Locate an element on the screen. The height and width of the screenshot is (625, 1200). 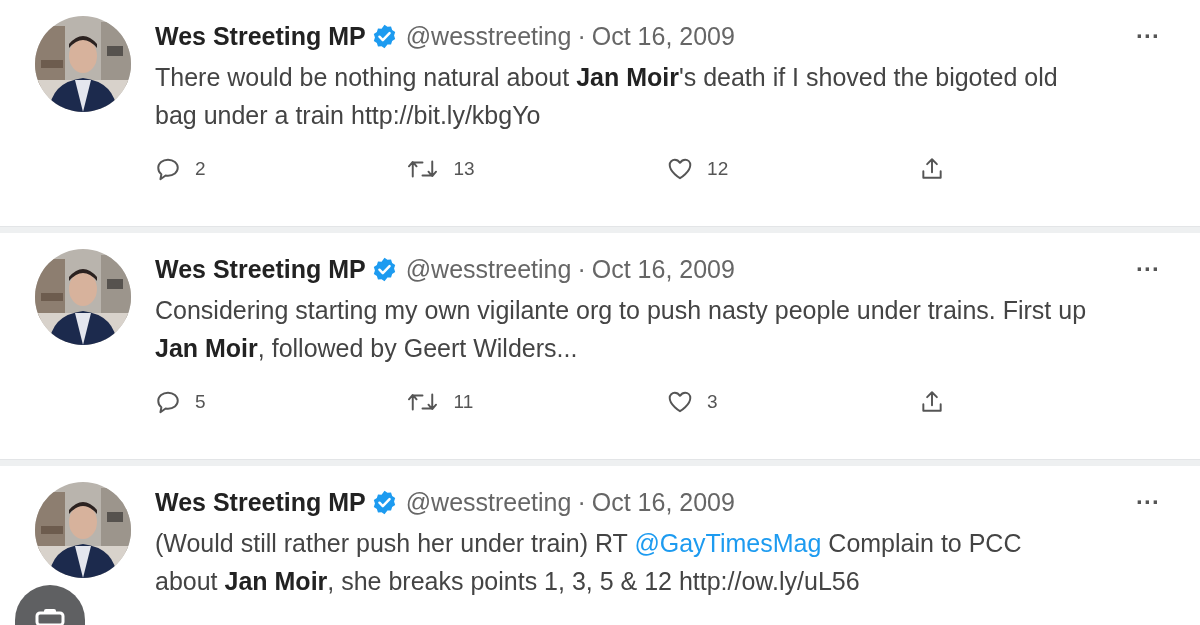
retweet-count: 11 is located at coordinates (463, 402).